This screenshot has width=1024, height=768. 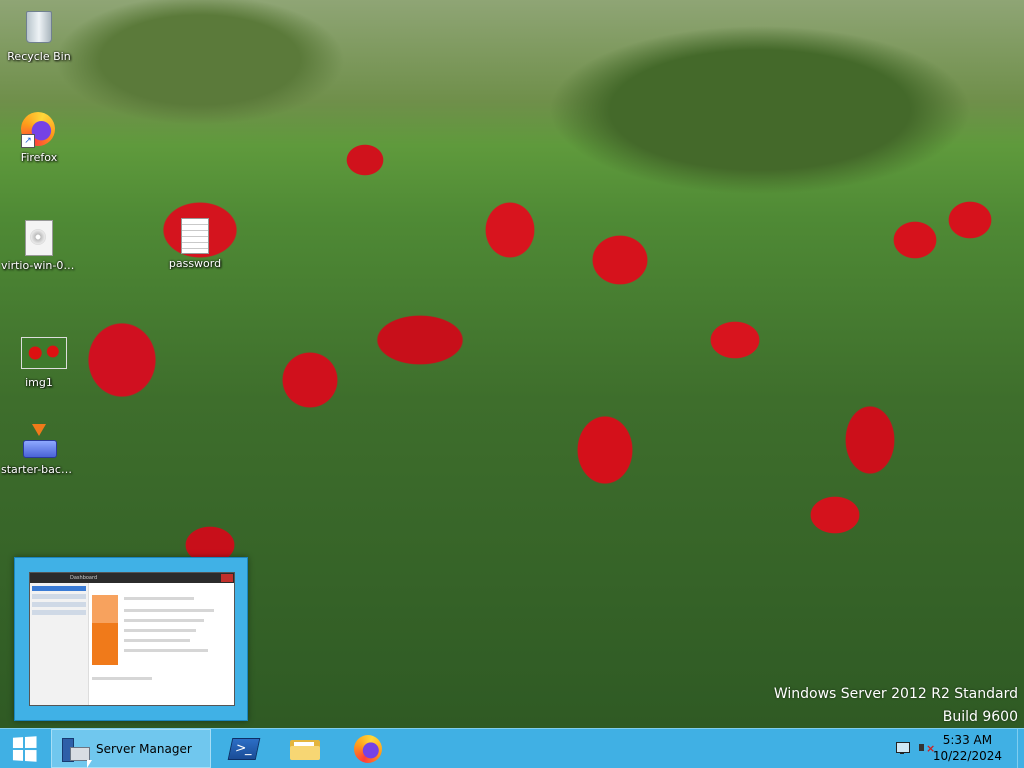 What do you see at coordinates (28, 141) in the screenshot?
I see `shortcut-arrow-icon: ↗` at bounding box center [28, 141].